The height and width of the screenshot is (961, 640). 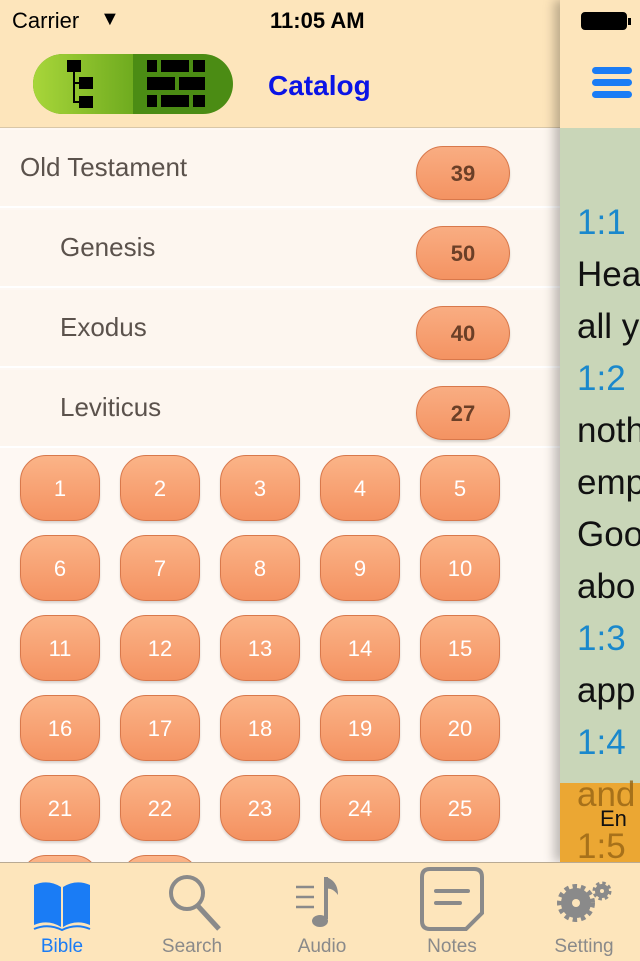 I want to click on tab-notes: Notes, so click(x=452, y=912).